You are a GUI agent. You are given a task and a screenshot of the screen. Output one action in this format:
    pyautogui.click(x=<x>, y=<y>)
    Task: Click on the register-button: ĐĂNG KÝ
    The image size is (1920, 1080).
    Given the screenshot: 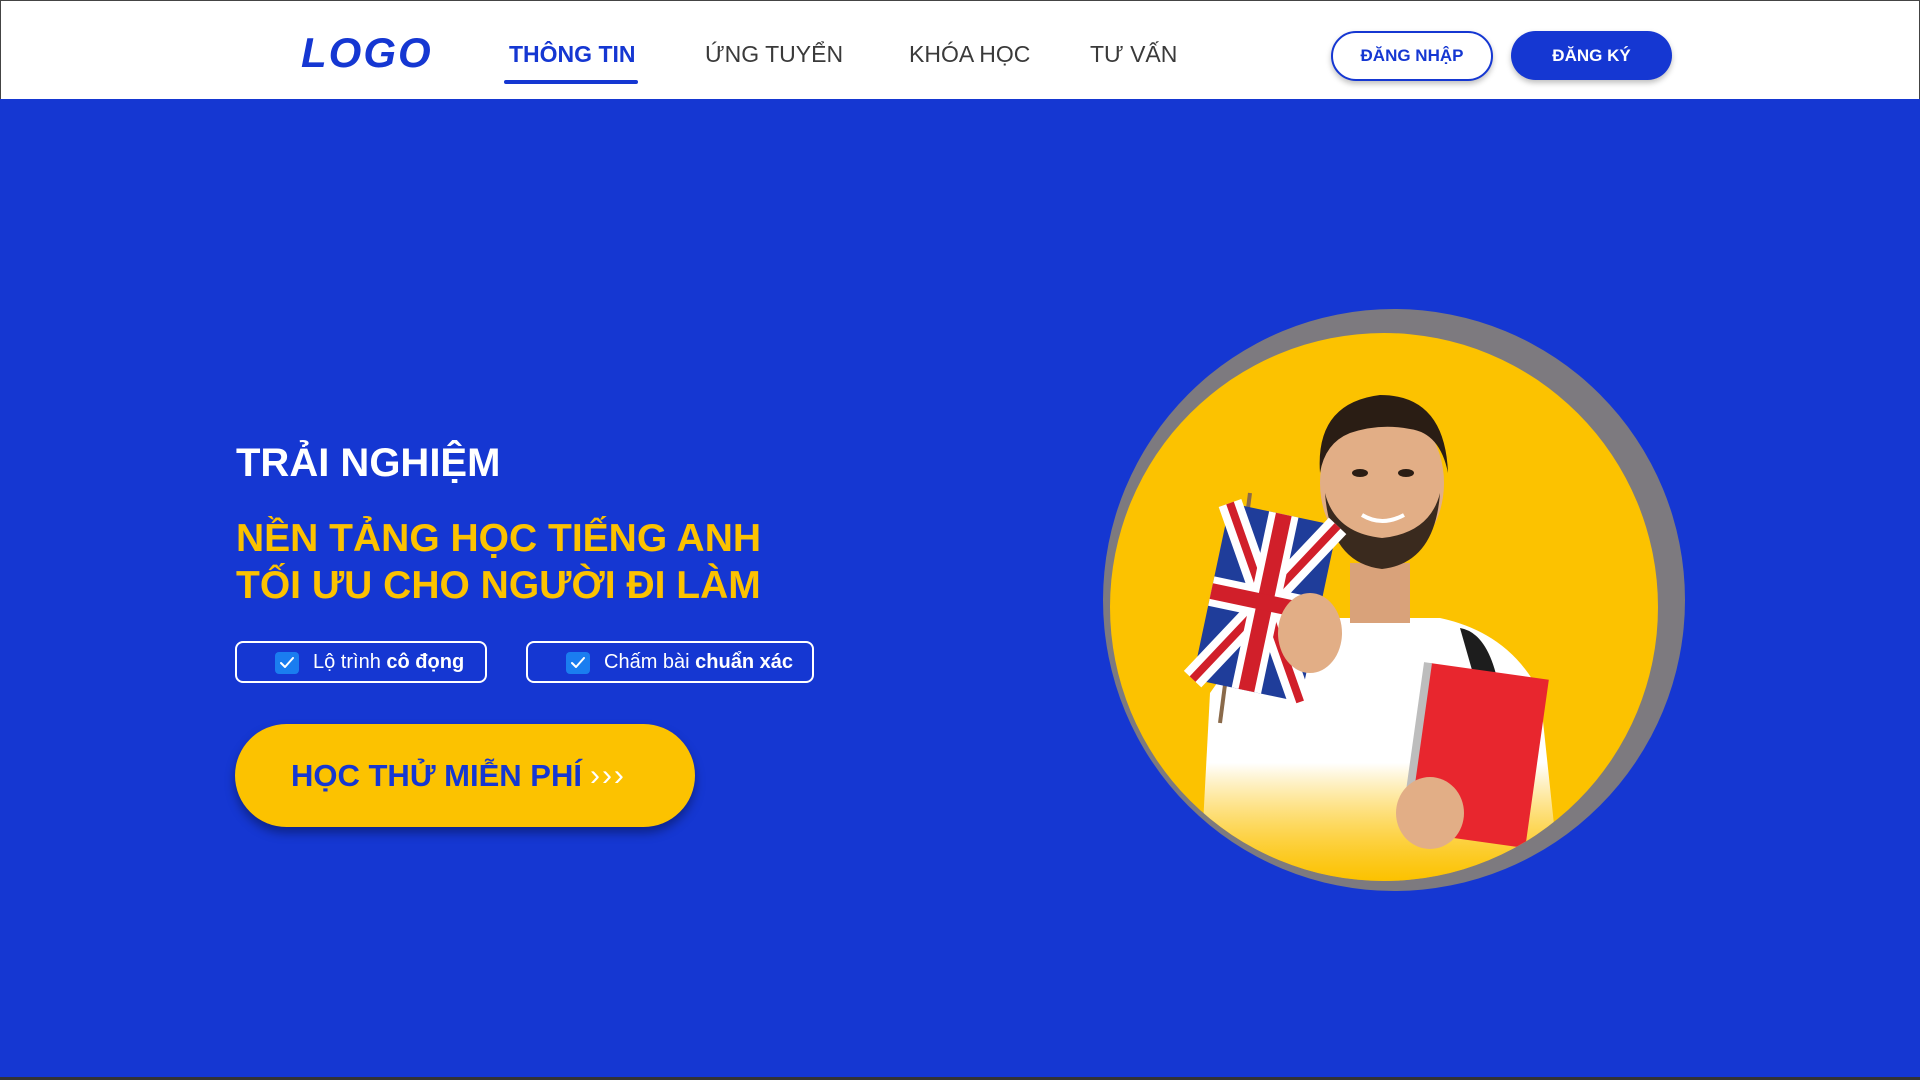 What is the action you would take?
    pyautogui.click(x=1591, y=55)
    